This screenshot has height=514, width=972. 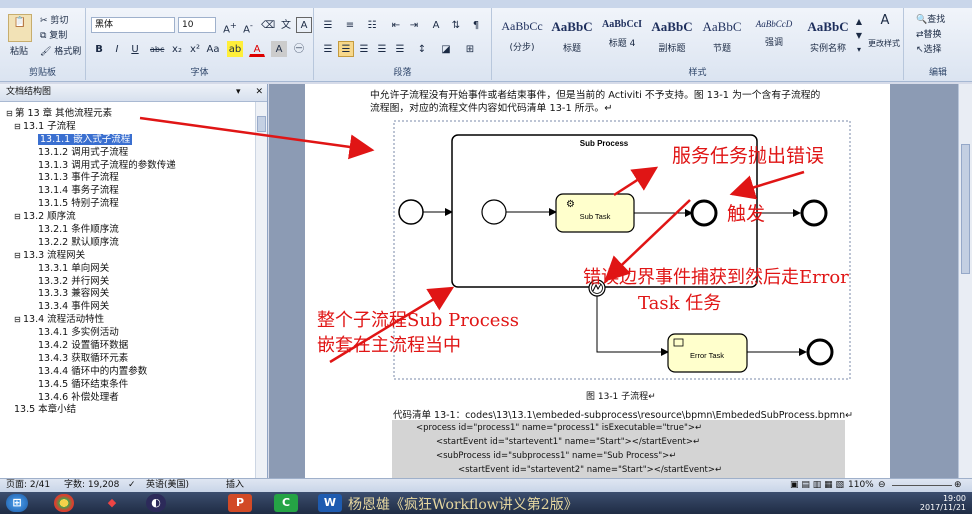 What do you see at coordinates (861, 485) in the screenshot?
I see `zoom-level: 110%` at bounding box center [861, 485].